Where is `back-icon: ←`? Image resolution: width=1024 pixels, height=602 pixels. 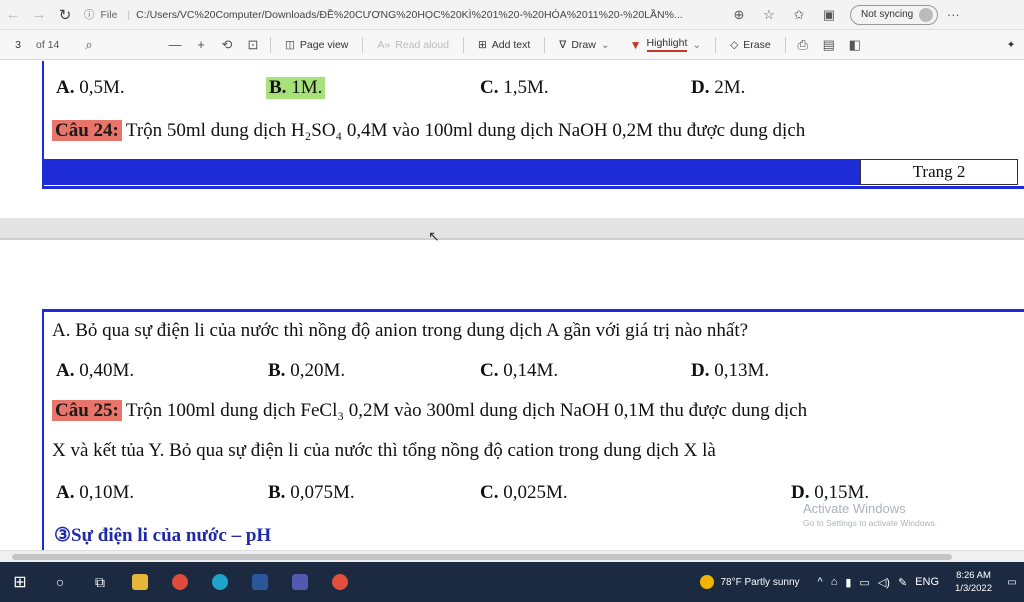 back-icon: ← is located at coordinates (13, 15).